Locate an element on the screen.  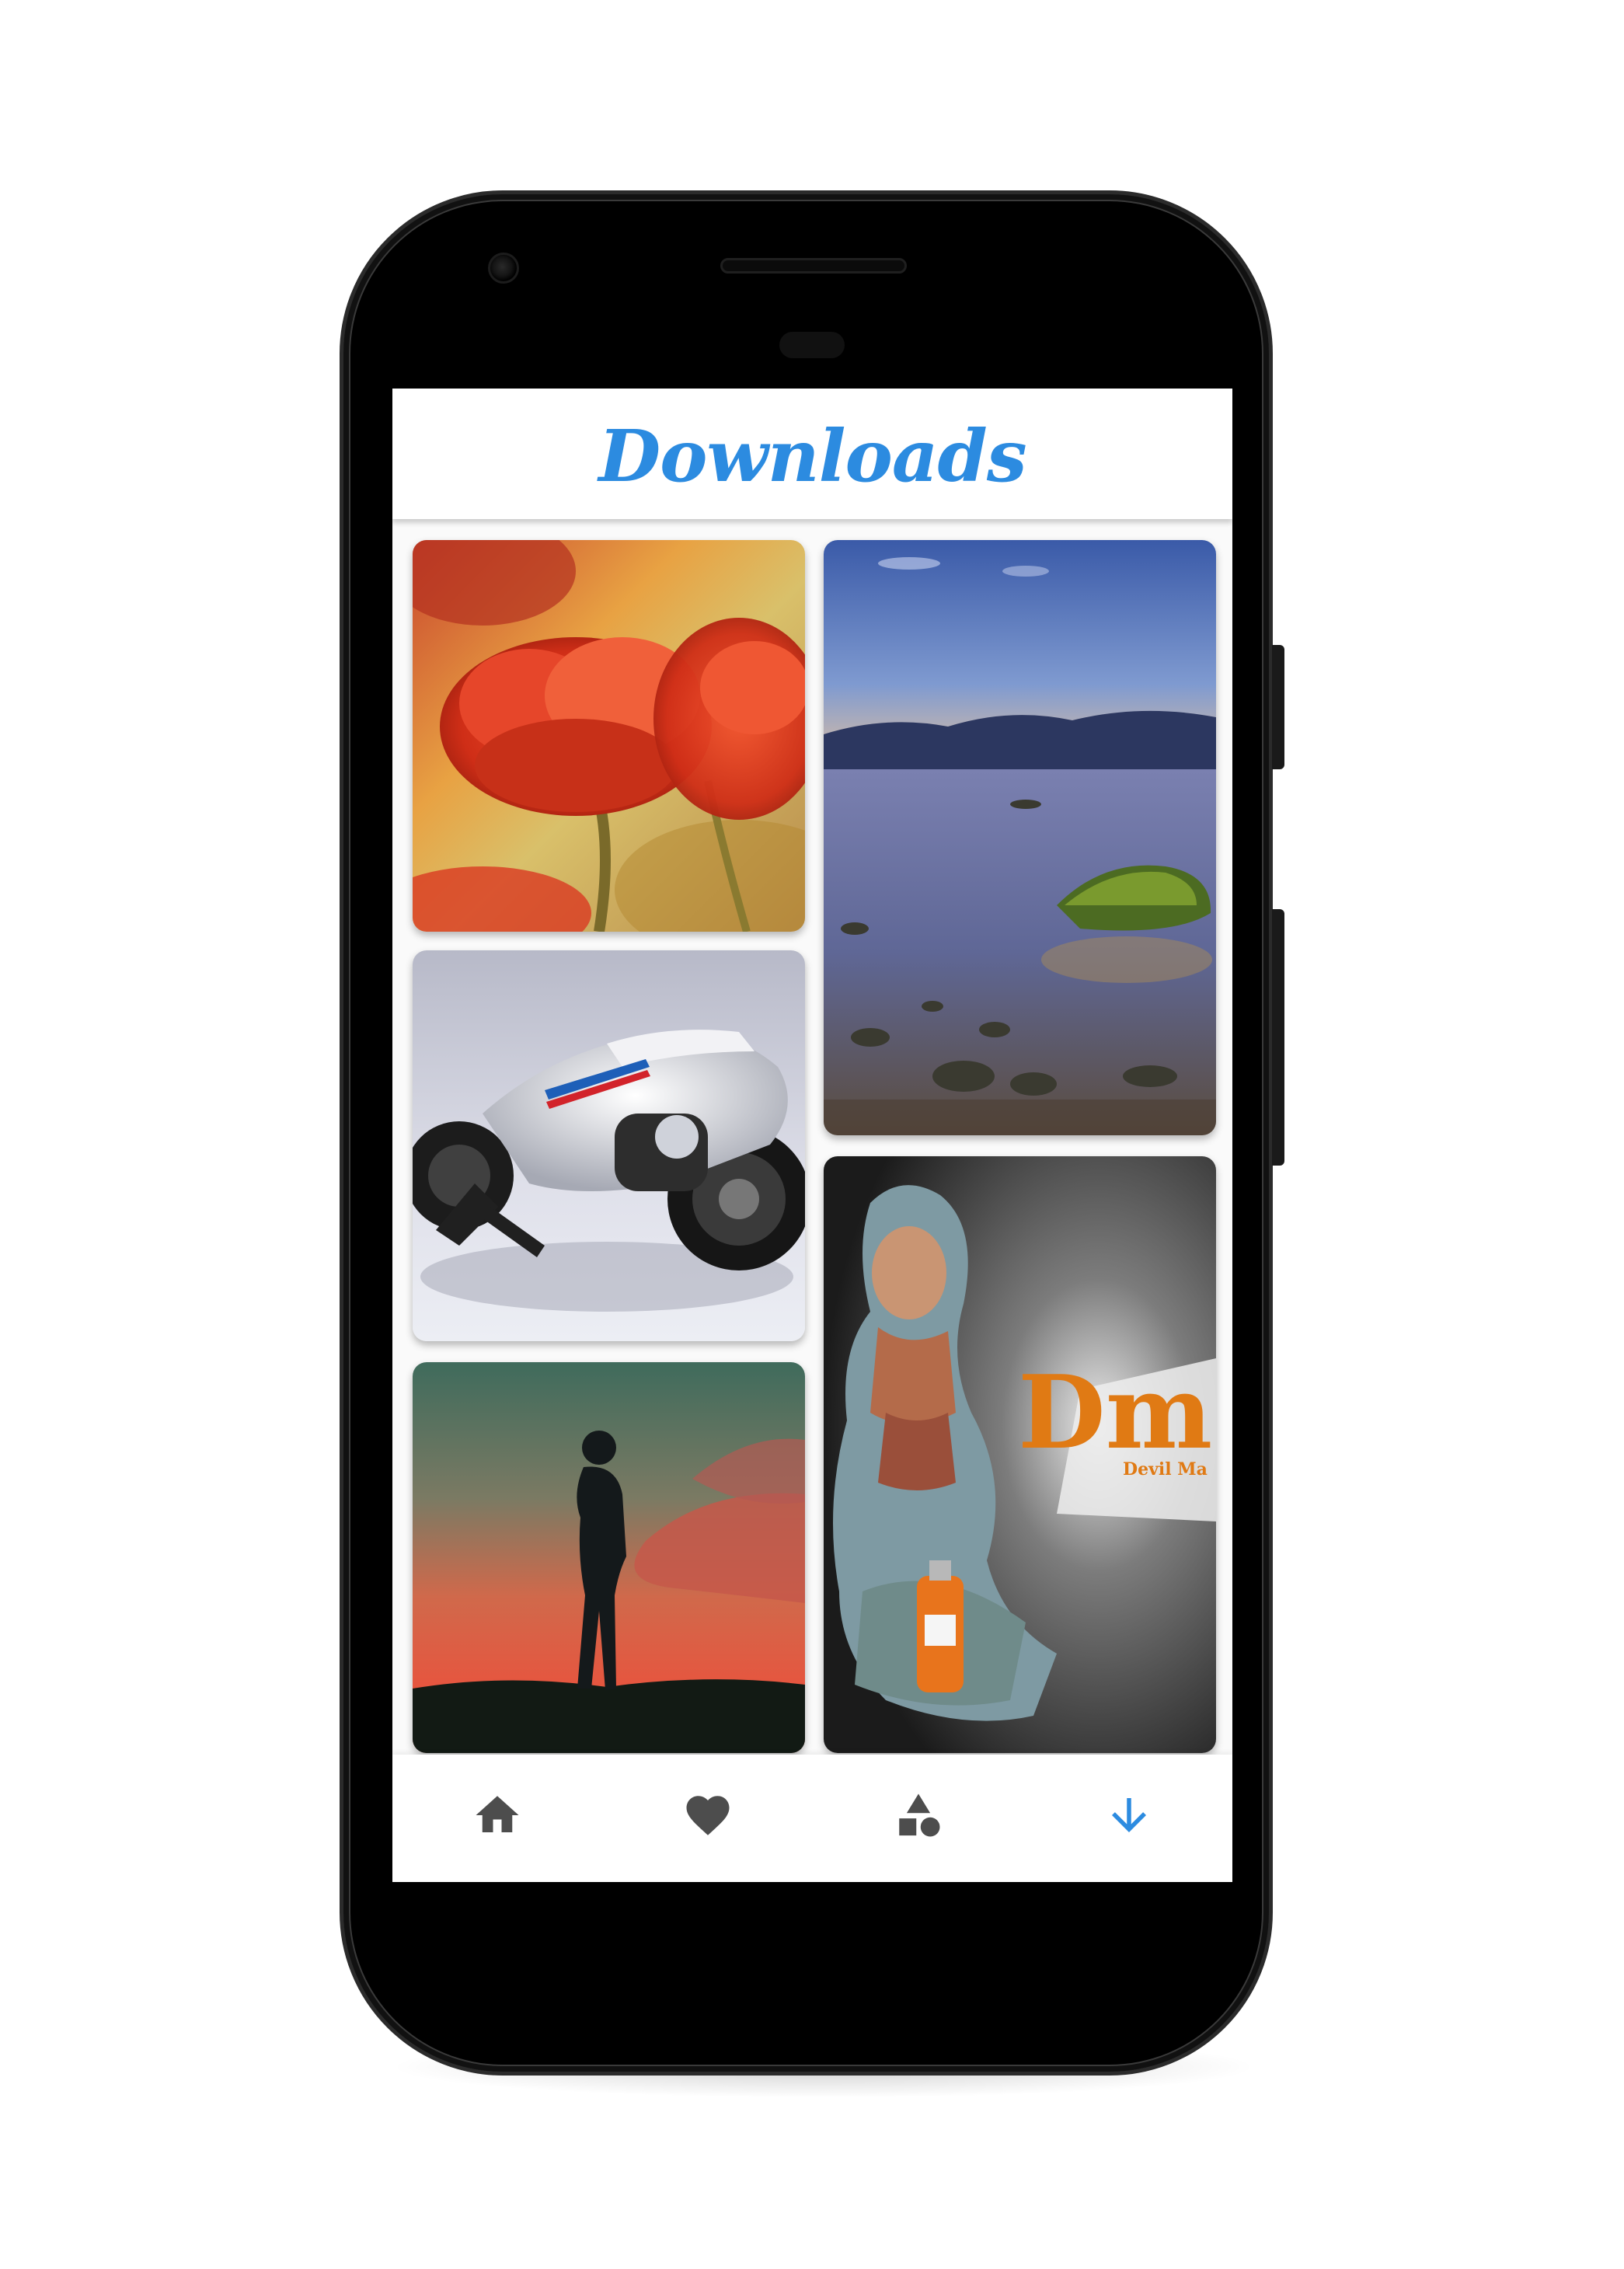
silhouette-sunset-image is located at coordinates (609, 1557).